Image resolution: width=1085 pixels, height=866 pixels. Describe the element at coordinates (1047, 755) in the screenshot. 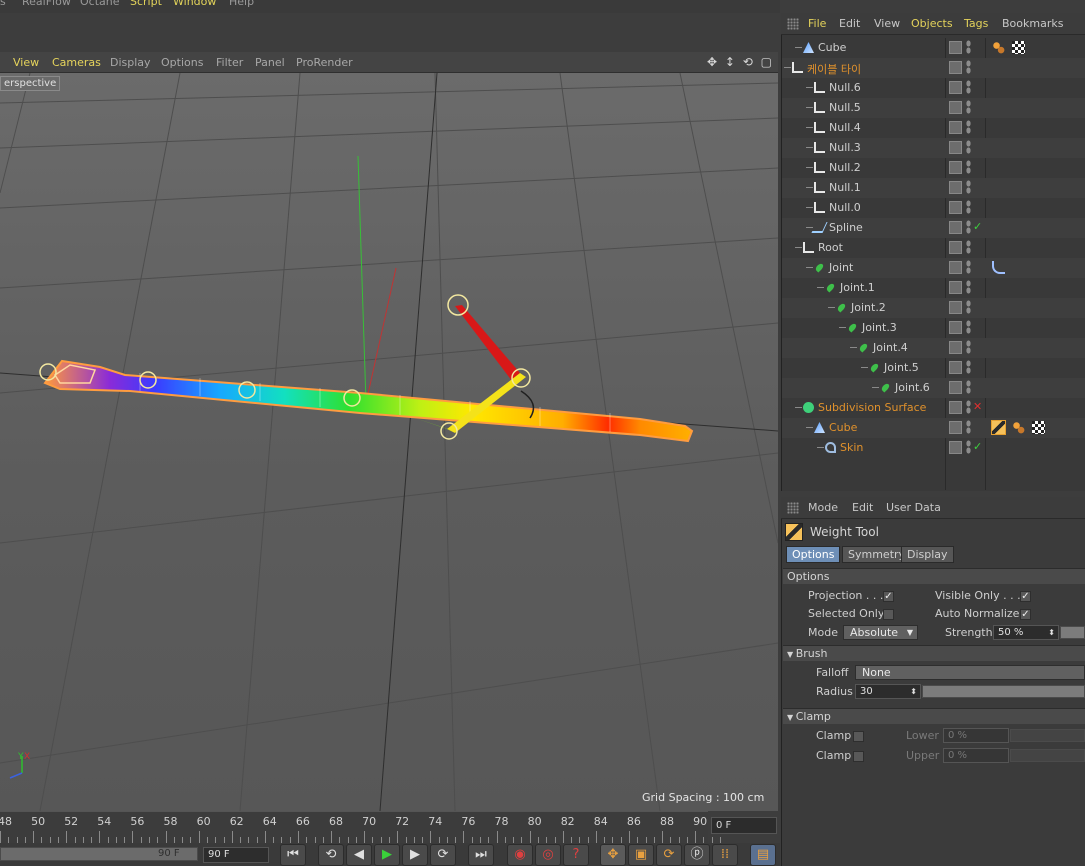

I see `upper-slider` at that location.